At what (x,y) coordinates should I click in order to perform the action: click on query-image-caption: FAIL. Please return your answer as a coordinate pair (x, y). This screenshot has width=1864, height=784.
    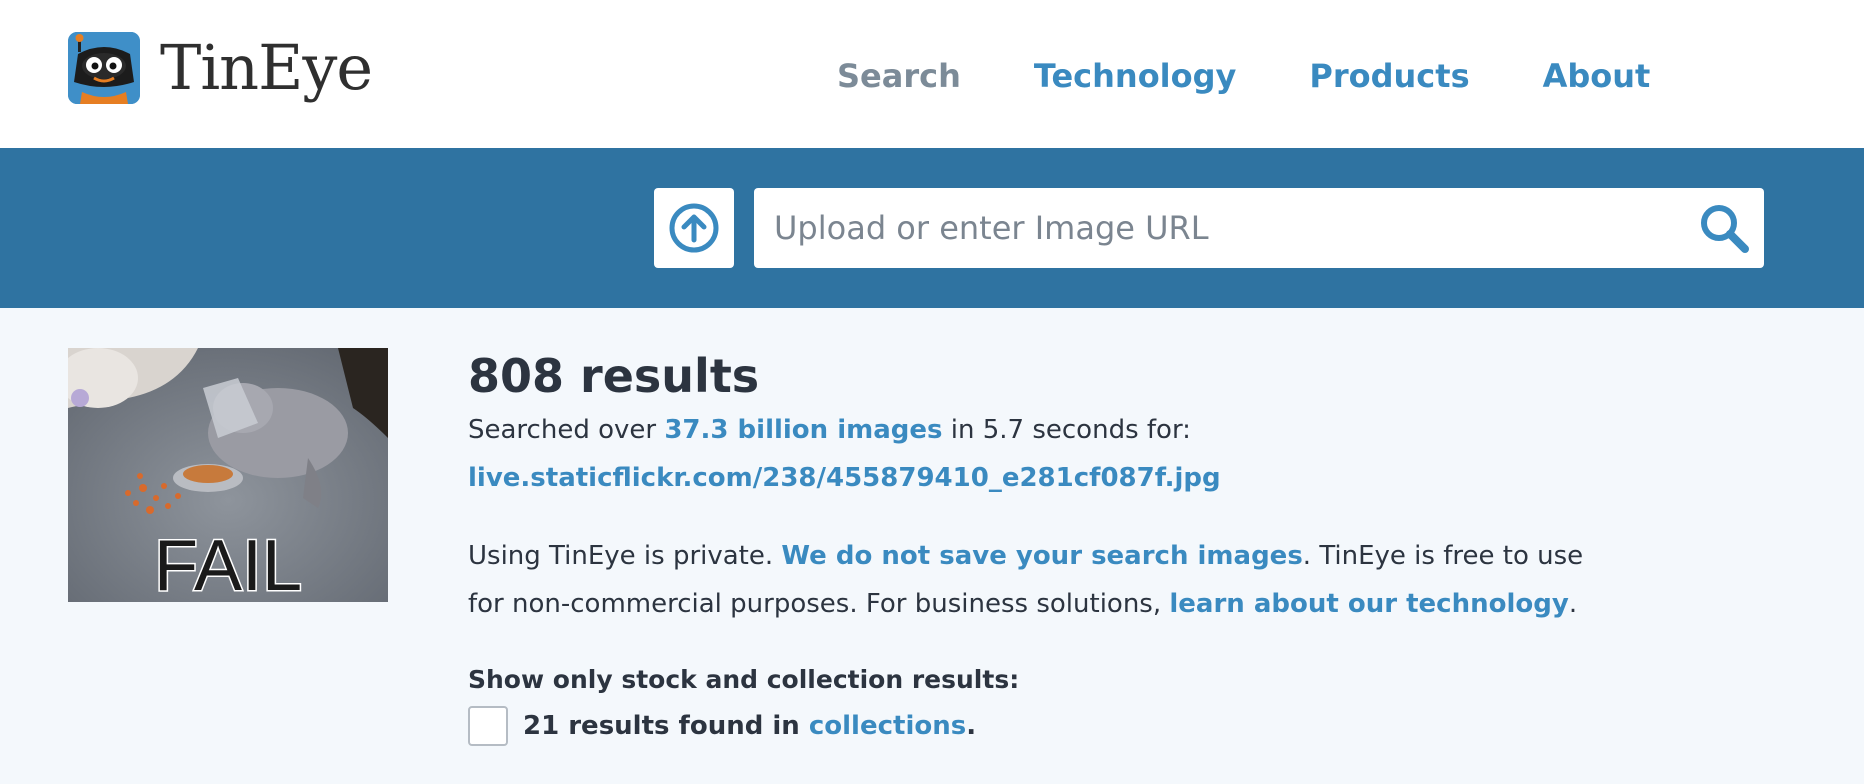
    Looking at the image, I should click on (228, 564).